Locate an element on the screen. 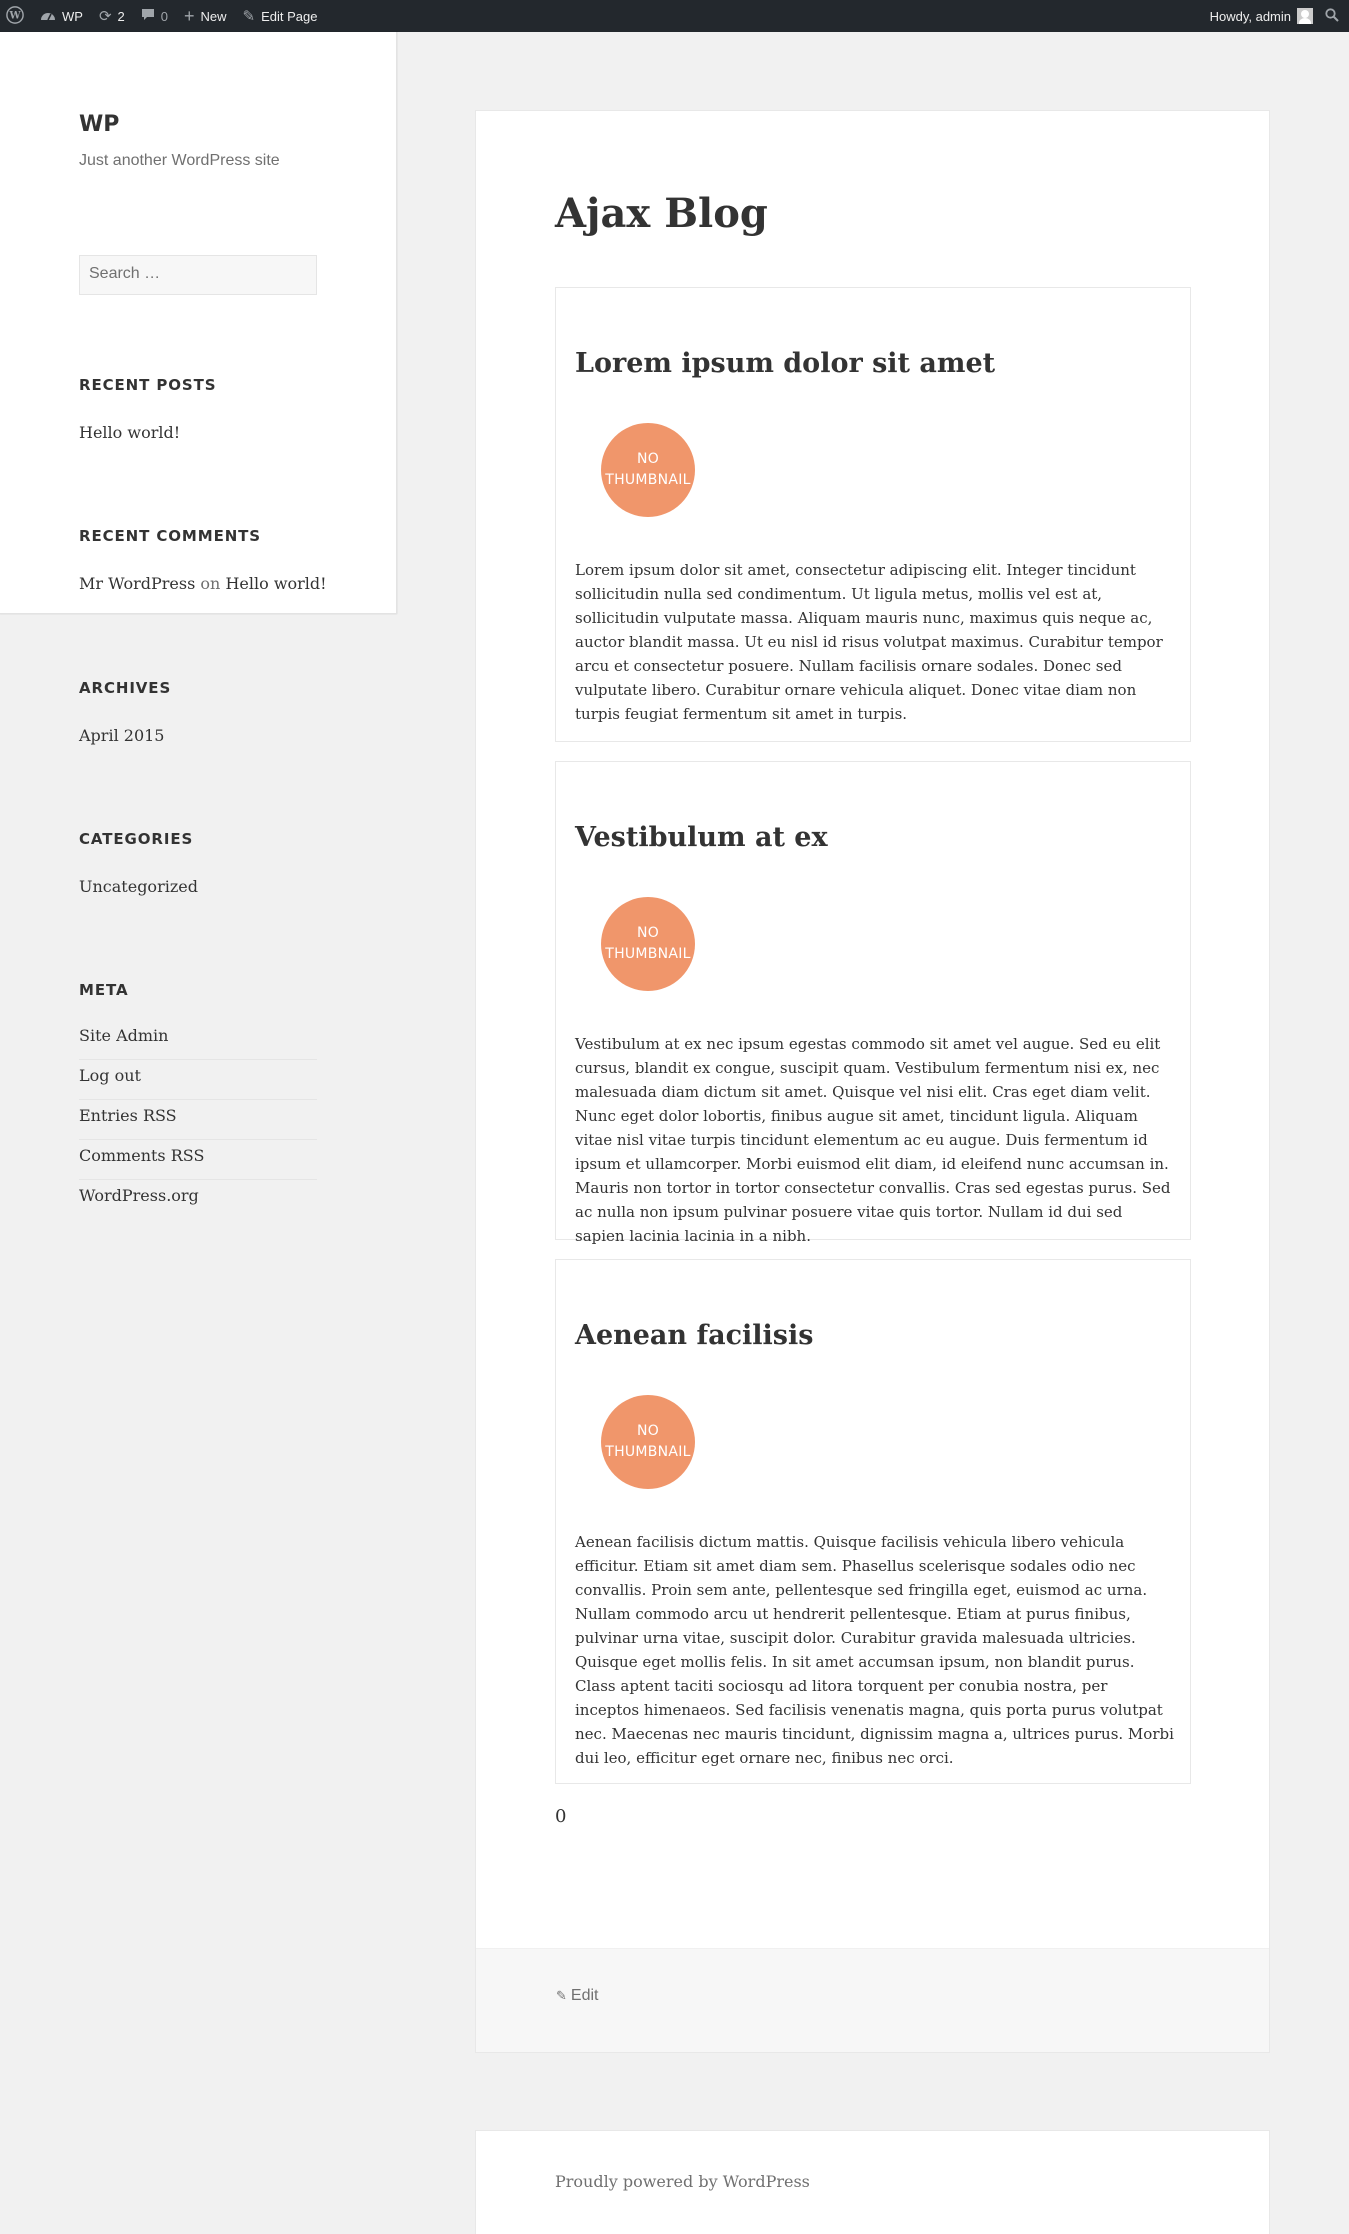  post-title: Vestibulum at ex is located at coordinates (701, 837).